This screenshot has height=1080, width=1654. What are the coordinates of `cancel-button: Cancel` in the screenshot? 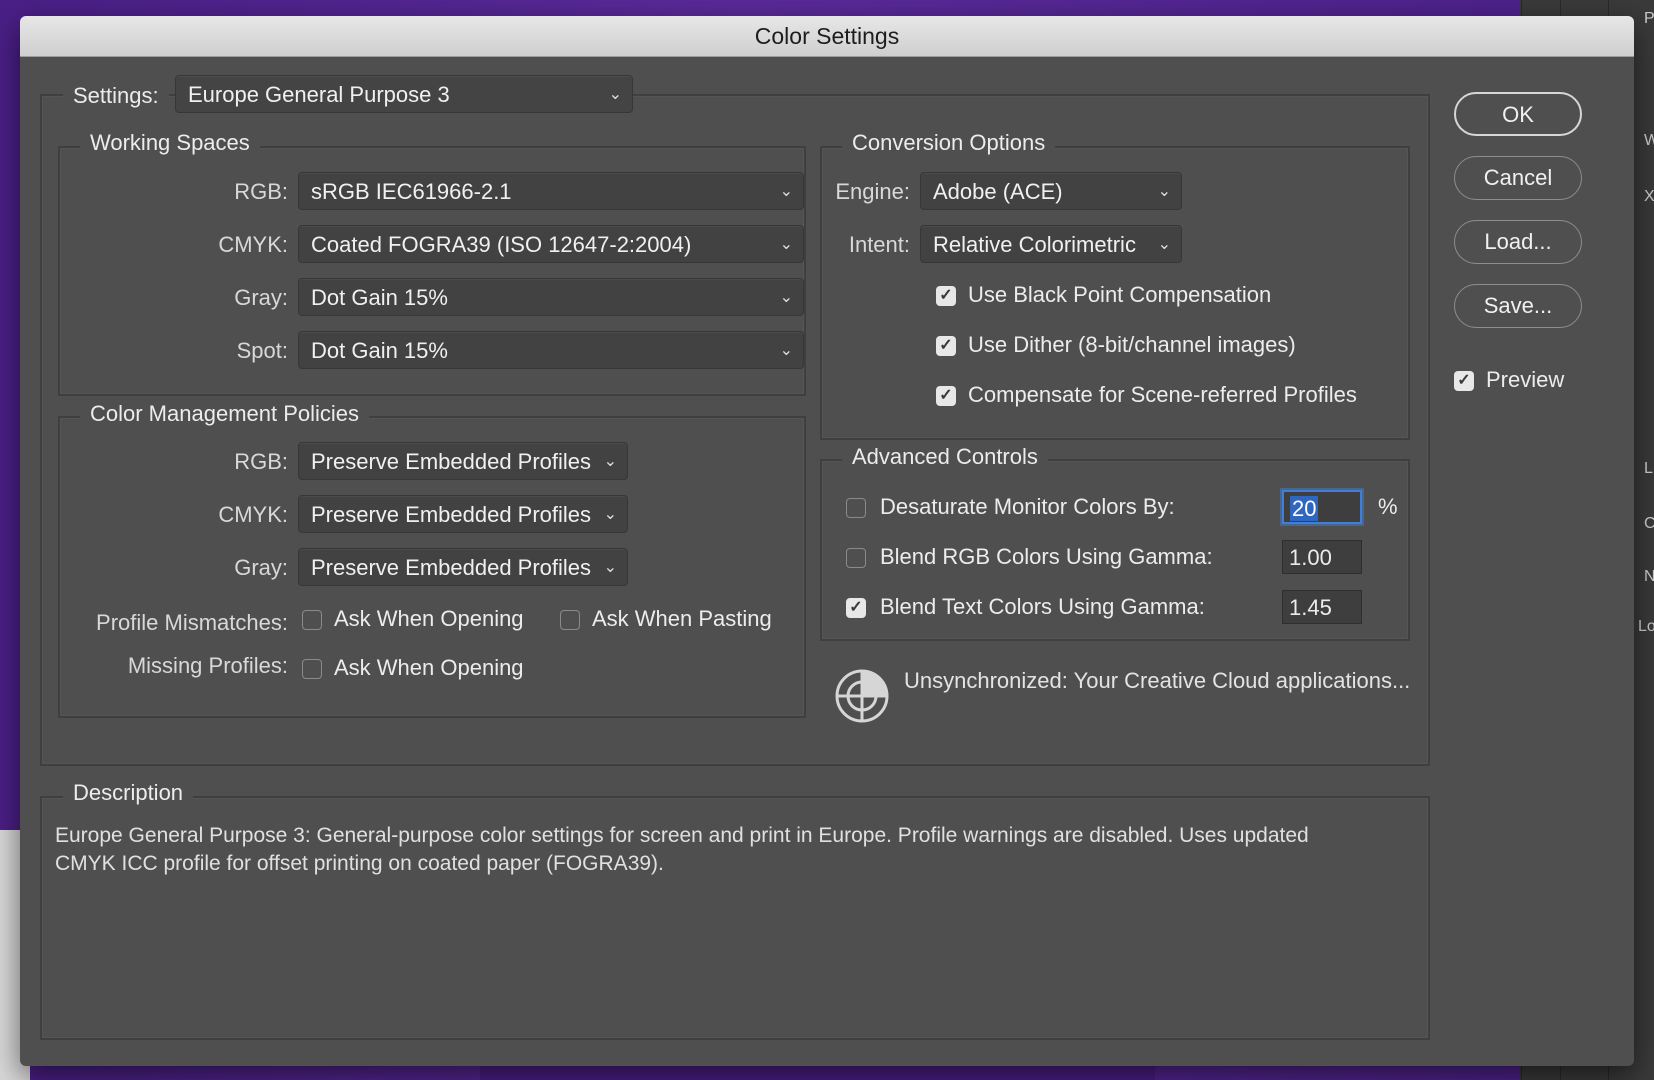 It's located at (1518, 178).